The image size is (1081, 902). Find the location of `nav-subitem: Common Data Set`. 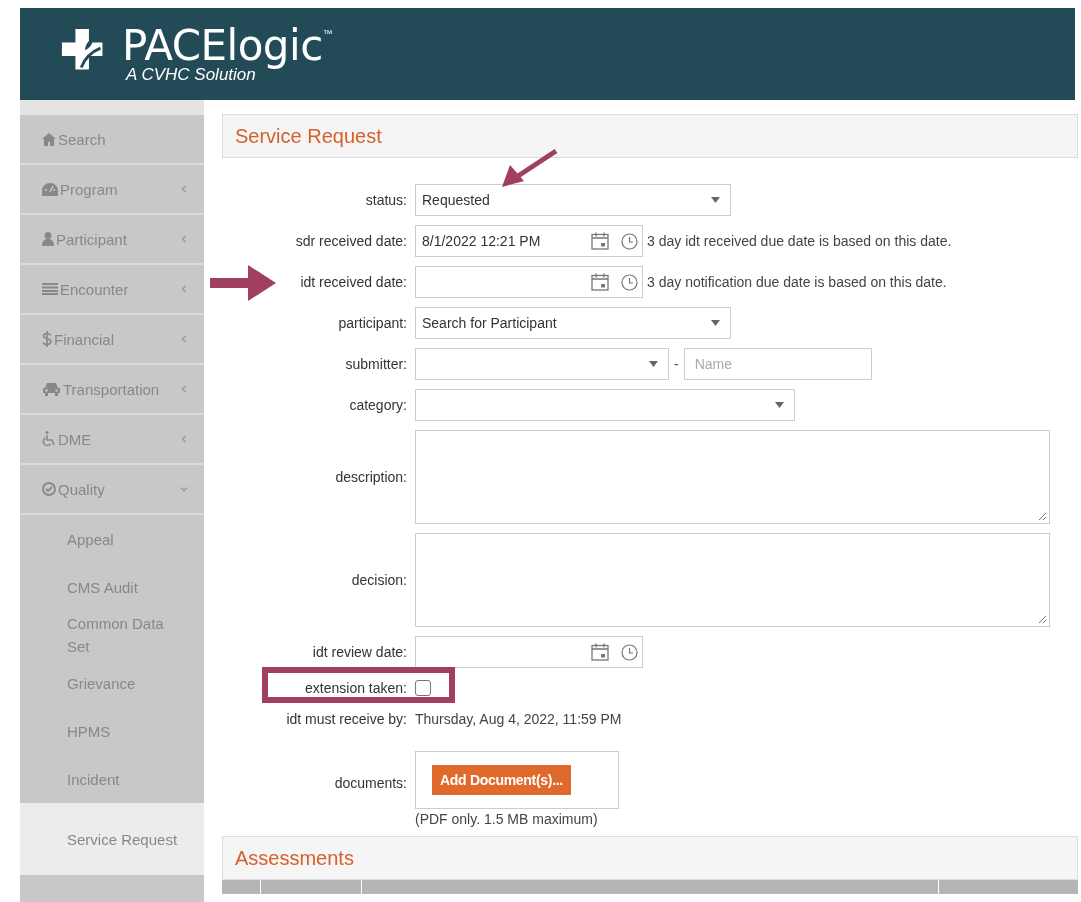

nav-subitem: Common Data Set is located at coordinates (112, 635).